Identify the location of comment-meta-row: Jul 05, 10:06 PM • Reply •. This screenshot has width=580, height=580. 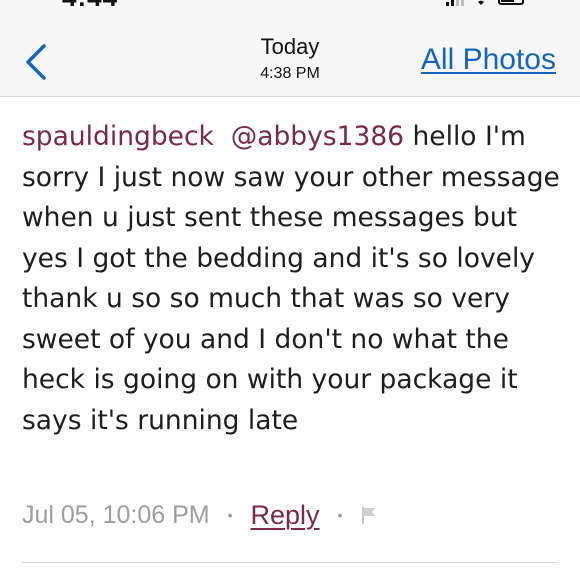
(200, 515).